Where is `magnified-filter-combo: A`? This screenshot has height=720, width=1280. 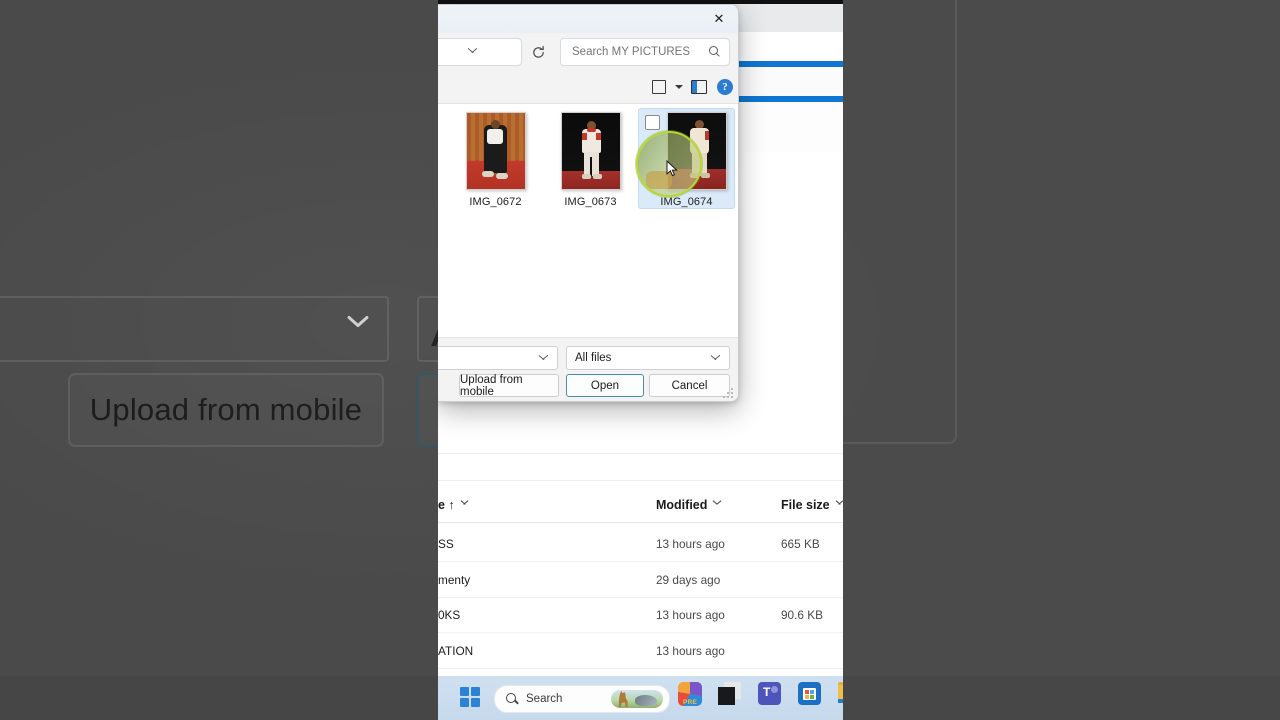 magnified-filter-combo: A is located at coordinates (427, 329).